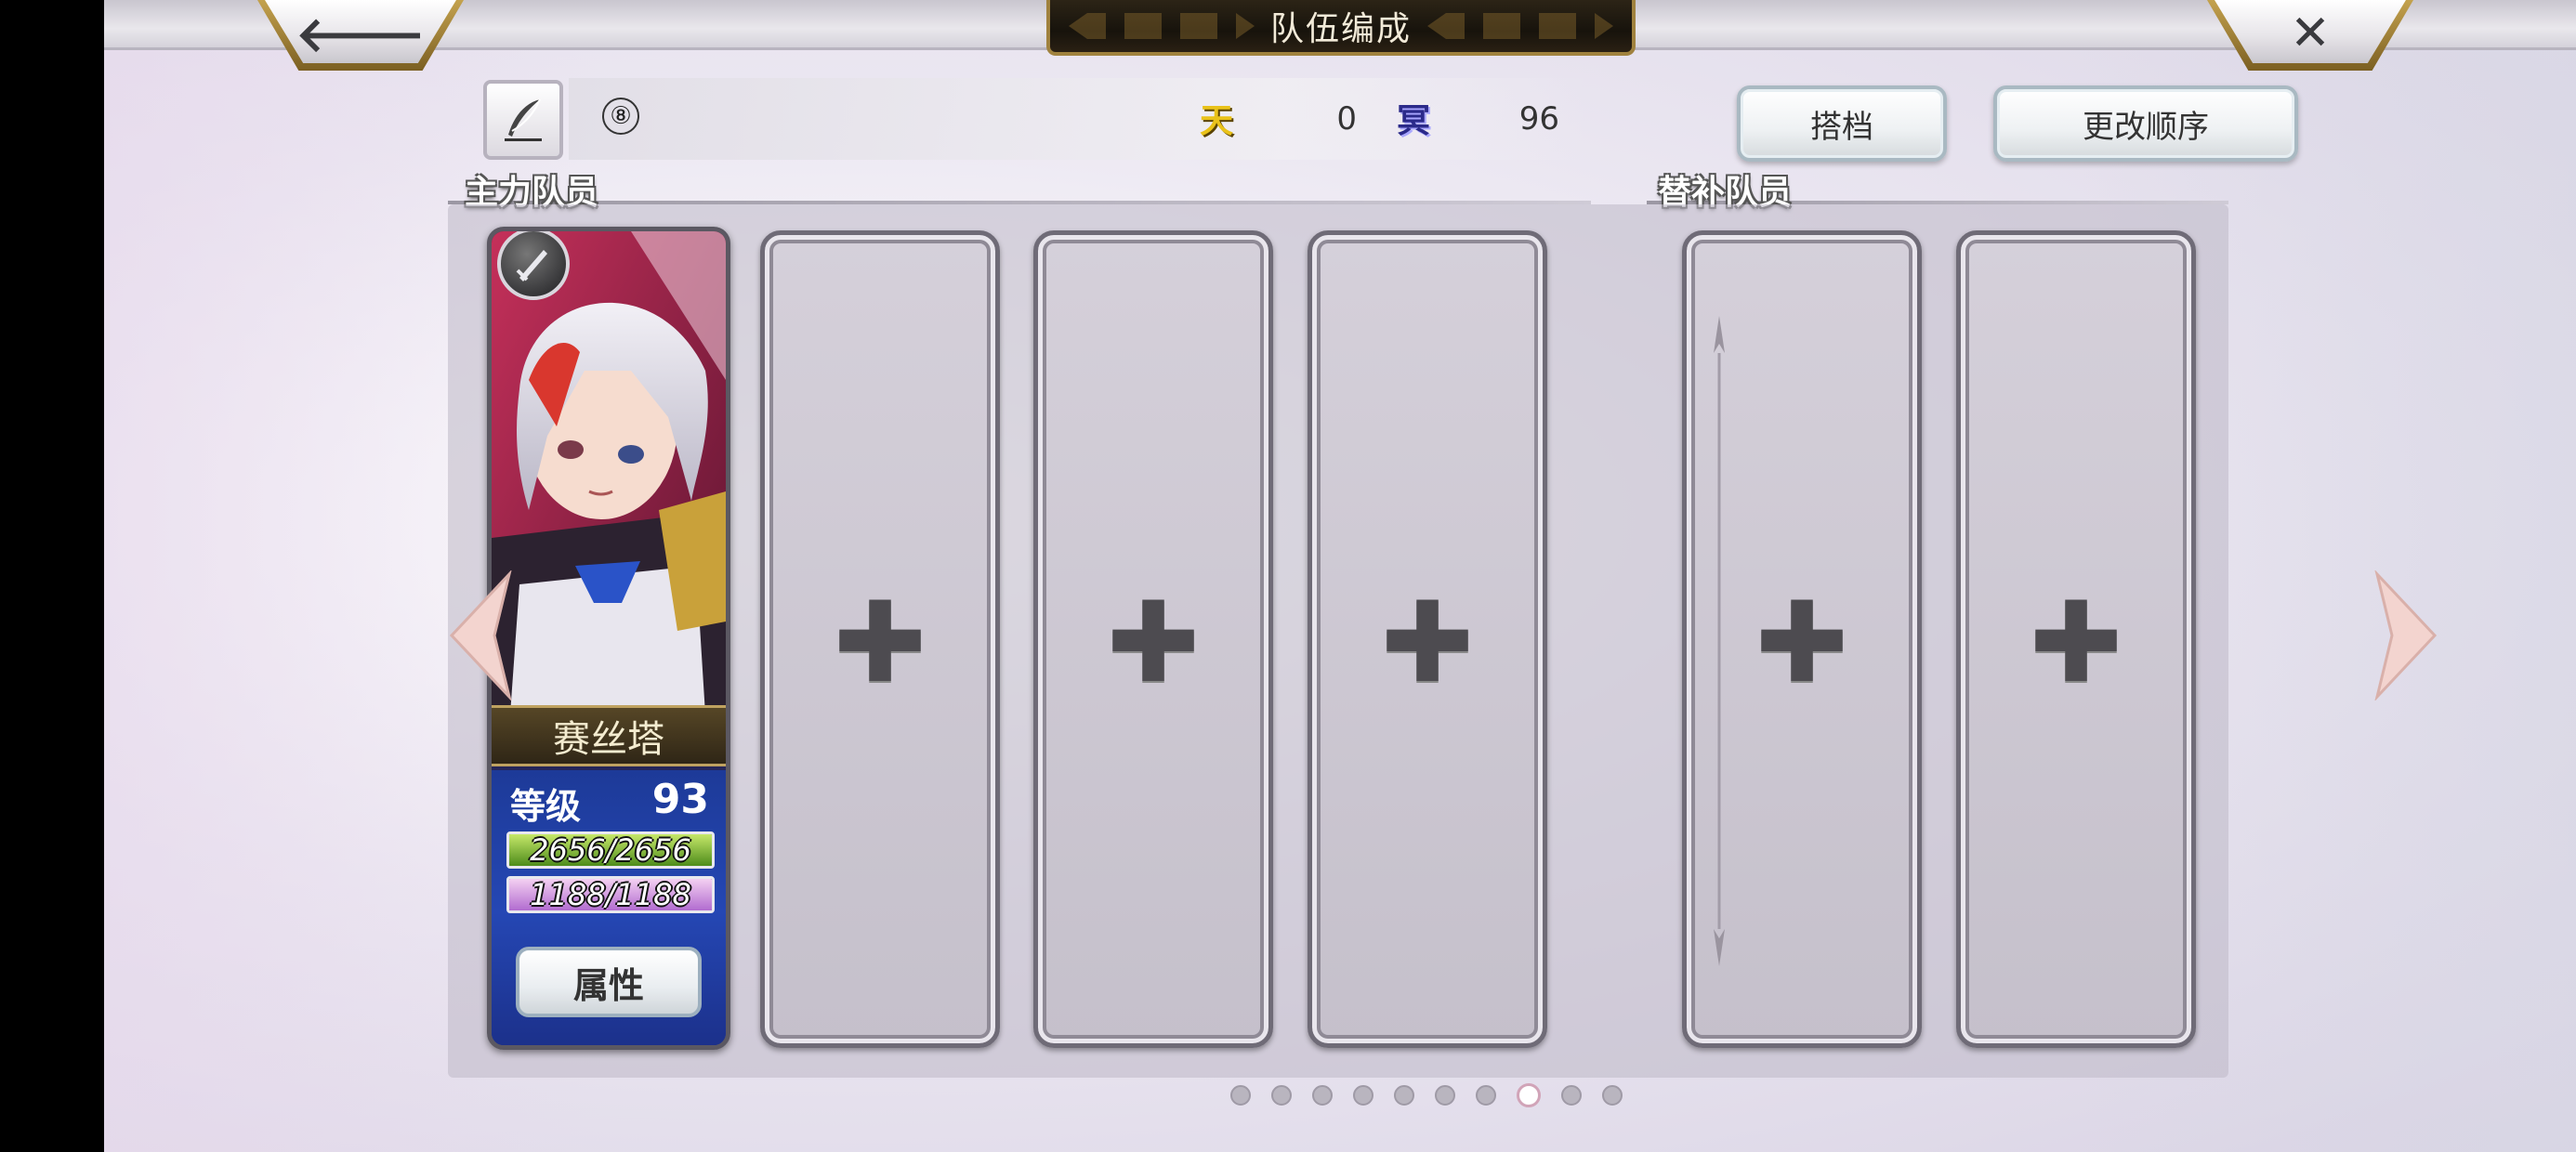 The image size is (2576, 1152). Describe the element at coordinates (546, 806) in the screenshot. I see `level-label: 等级` at that location.